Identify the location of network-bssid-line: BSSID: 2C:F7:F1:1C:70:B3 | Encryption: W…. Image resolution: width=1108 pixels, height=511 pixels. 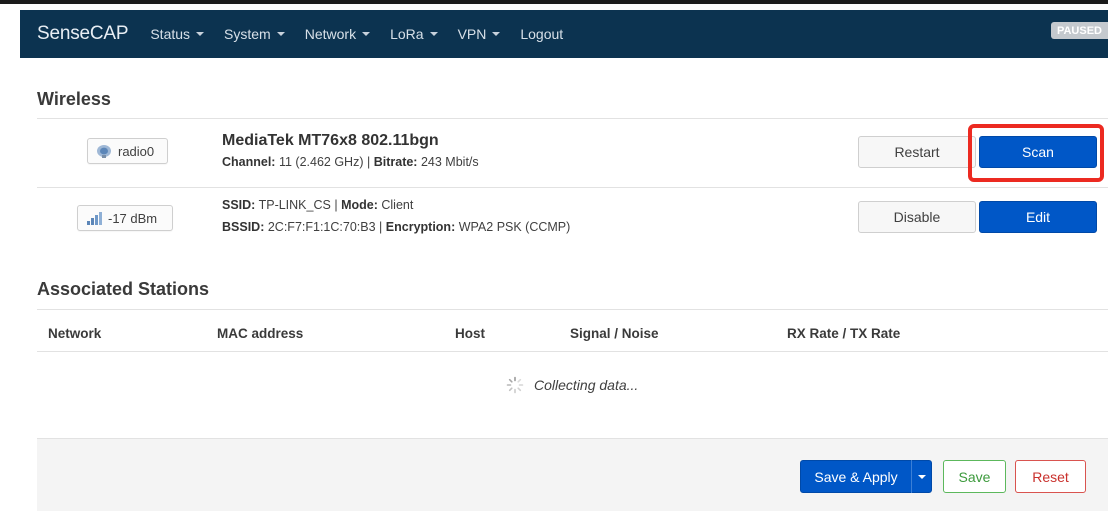
(396, 227).